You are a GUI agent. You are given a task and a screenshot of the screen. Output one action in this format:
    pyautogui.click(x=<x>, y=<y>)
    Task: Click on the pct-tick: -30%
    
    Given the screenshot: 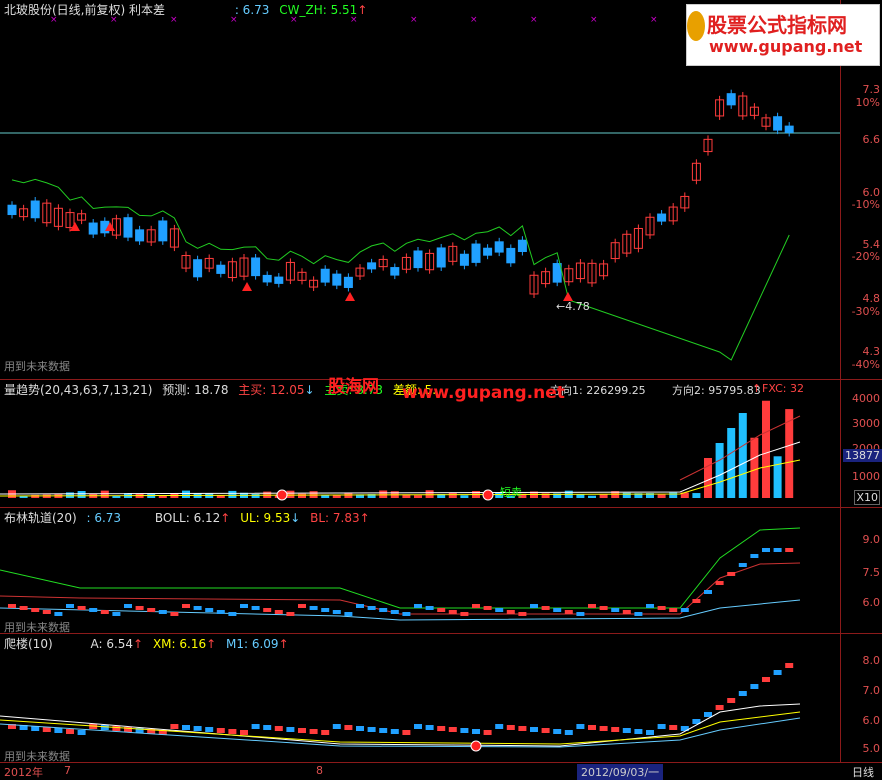 What is the action you would take?
    pyautogui.click(x=865, y=311)
    